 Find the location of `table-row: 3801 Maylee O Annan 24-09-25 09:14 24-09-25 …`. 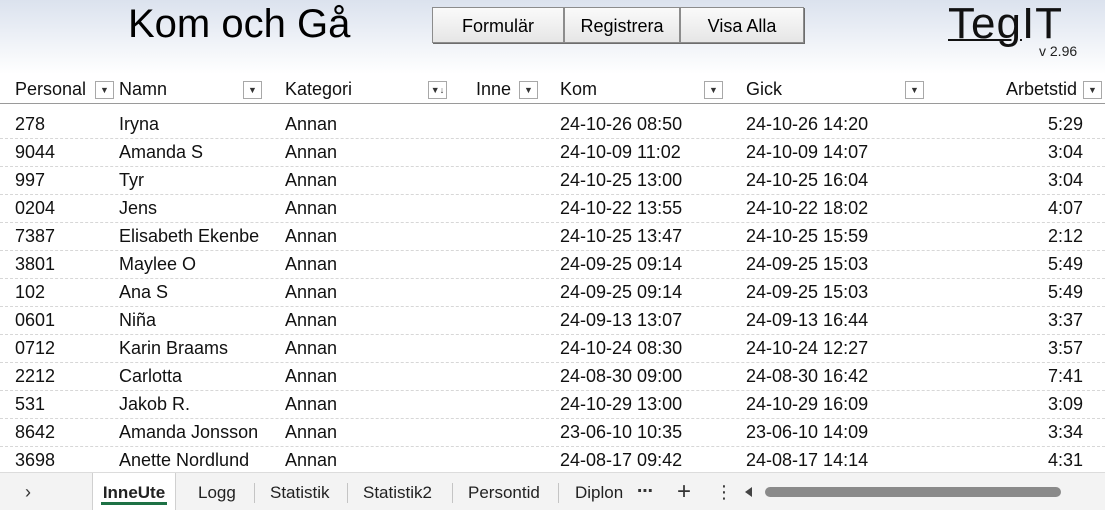

table-row: 3801 Maylee O Annan 24-09-25 09:14 24-09-25 … is located at coordinates (552, 265).